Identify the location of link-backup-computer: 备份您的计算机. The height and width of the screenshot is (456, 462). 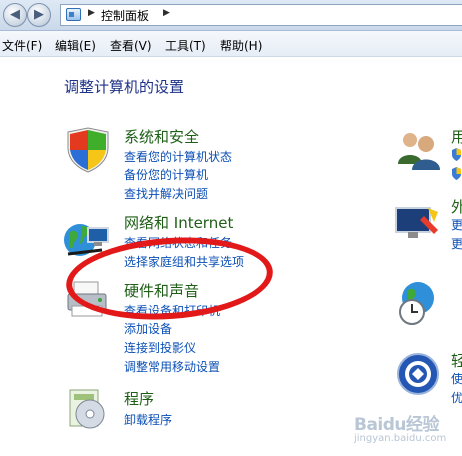
(166, 174).